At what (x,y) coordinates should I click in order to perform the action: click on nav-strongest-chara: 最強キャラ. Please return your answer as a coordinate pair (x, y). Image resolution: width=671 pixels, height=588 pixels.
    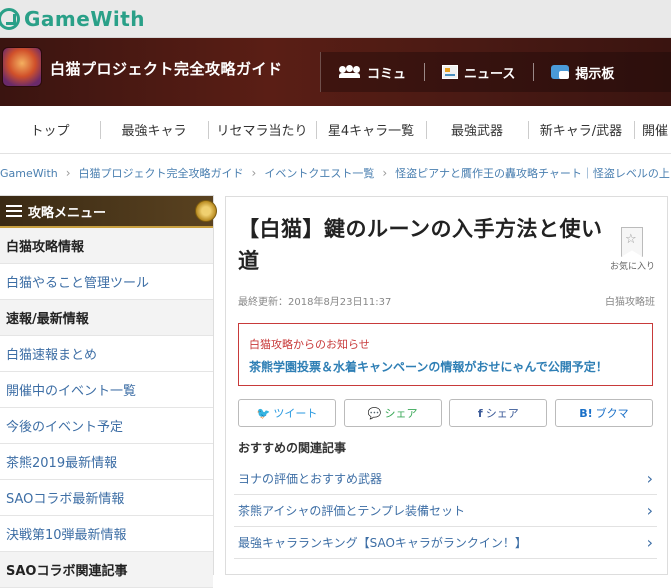
    Looking at the image, I should click on (154, 130).